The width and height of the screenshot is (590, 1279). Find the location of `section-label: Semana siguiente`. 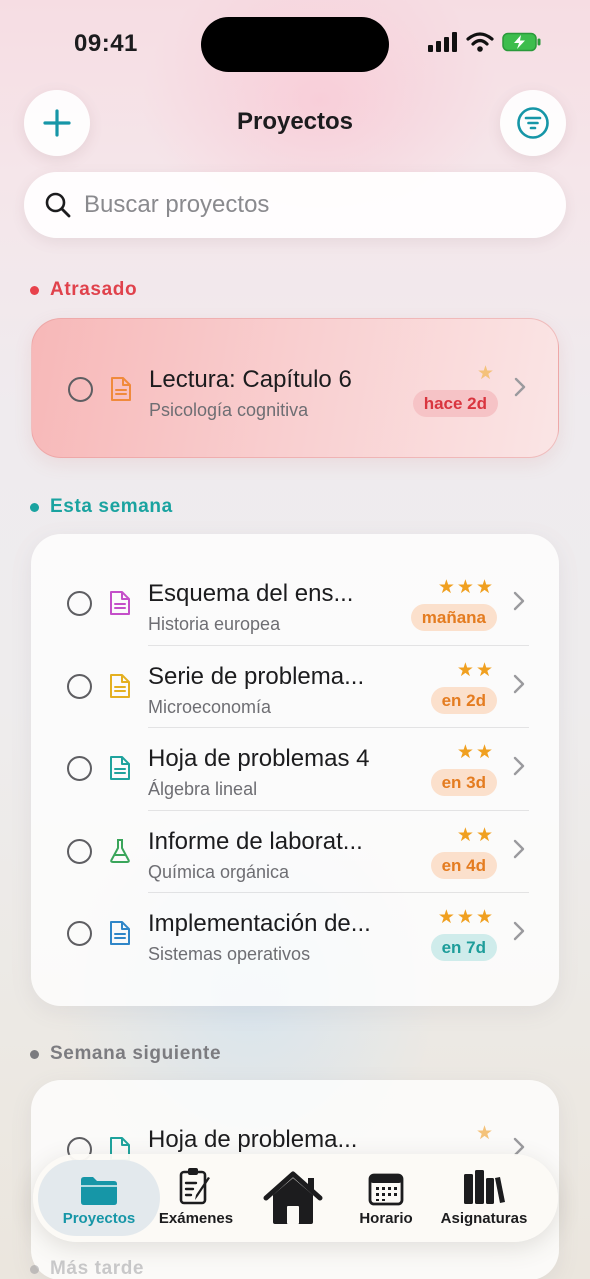

section-label: Semana siguiente is located at coordinates (136, 1053).